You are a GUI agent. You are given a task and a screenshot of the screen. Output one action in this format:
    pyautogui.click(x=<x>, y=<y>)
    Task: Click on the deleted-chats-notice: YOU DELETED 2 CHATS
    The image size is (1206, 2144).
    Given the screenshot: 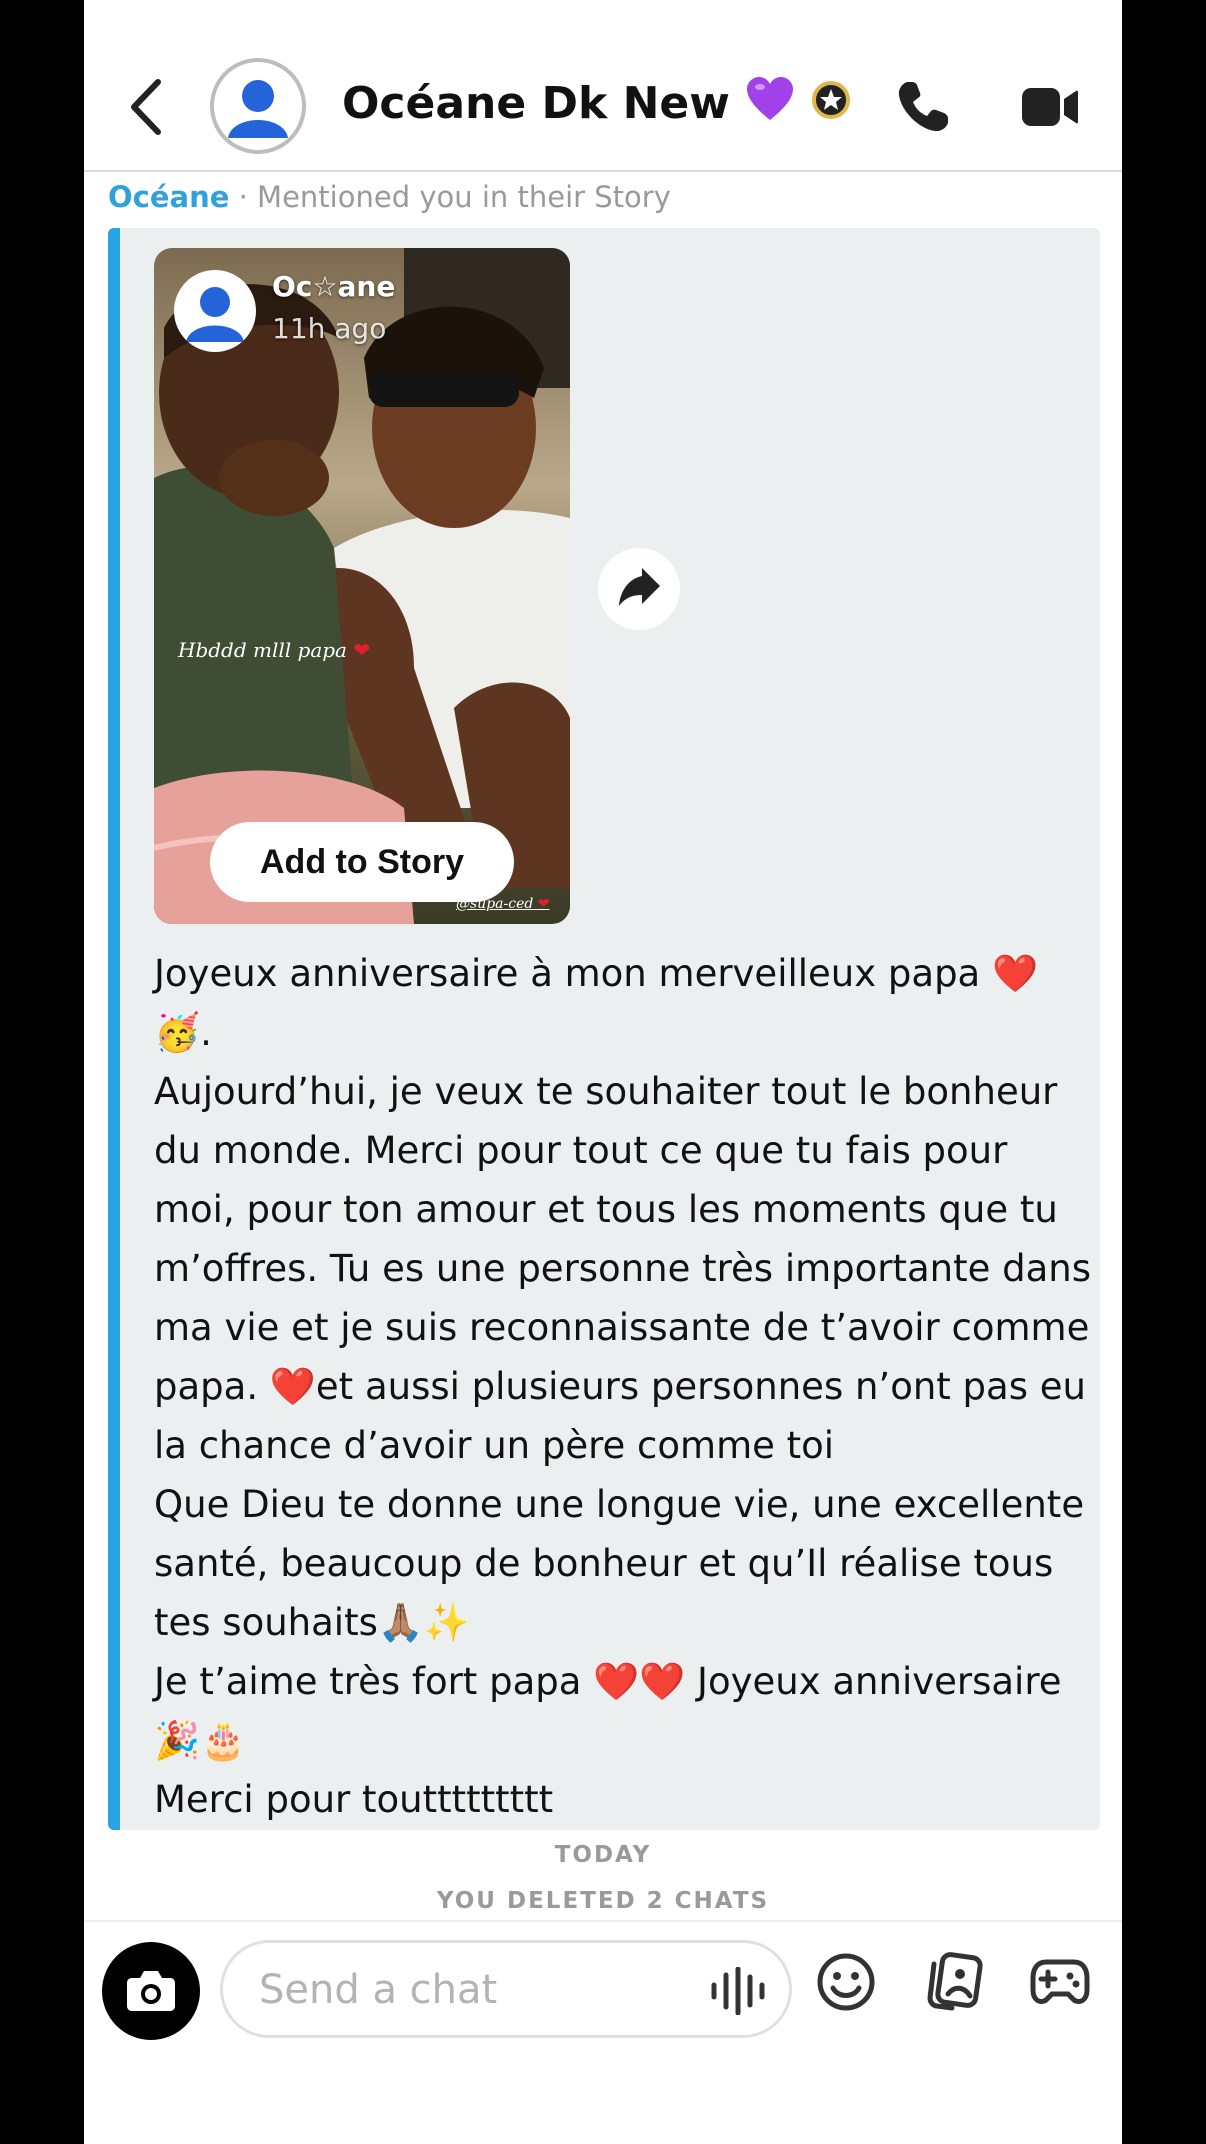 What is the action you would take?
    pyautogui.click(x=603, y=1901)
    